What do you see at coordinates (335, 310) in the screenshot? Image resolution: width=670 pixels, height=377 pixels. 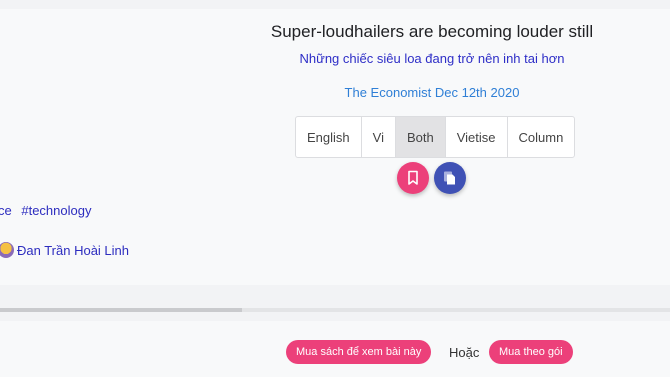 I see `section-divider` at bounding box center [335, 310].